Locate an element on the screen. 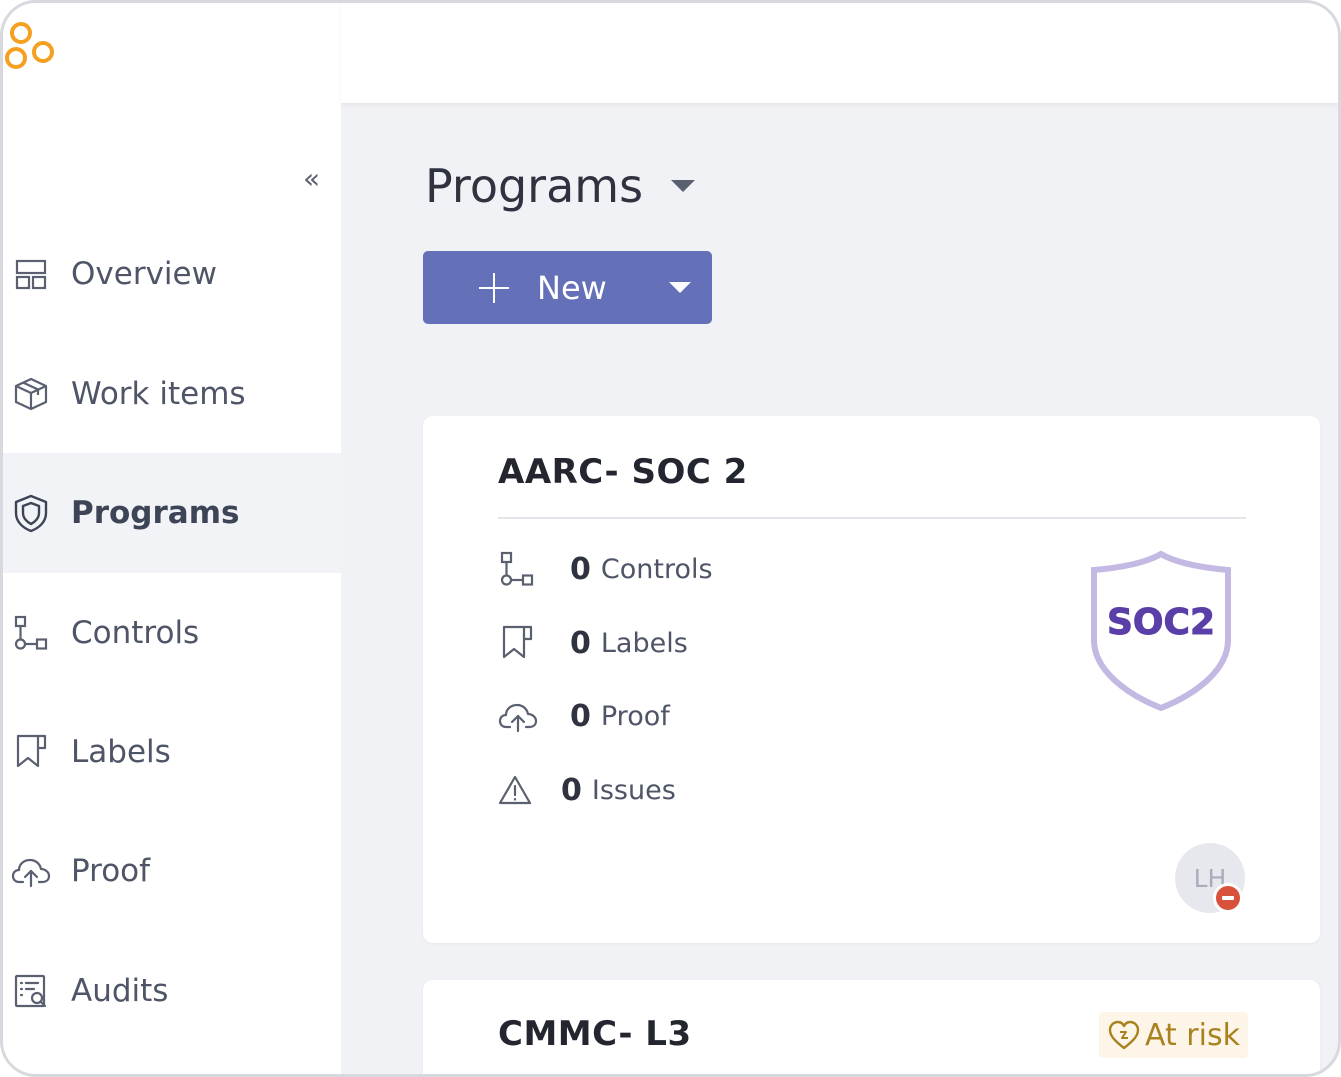 The height and width of the screenshot is (1077, 1341). status-minus-icon is located at coordinates (1228, 898).